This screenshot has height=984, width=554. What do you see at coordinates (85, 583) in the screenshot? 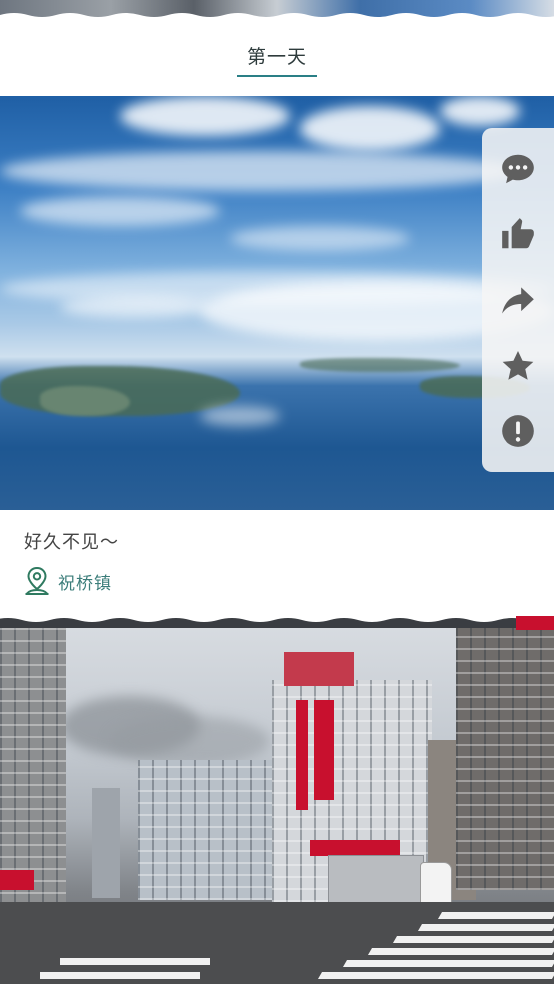
I see `location-name: 祝桥镇` at bounding box center [85, 583].